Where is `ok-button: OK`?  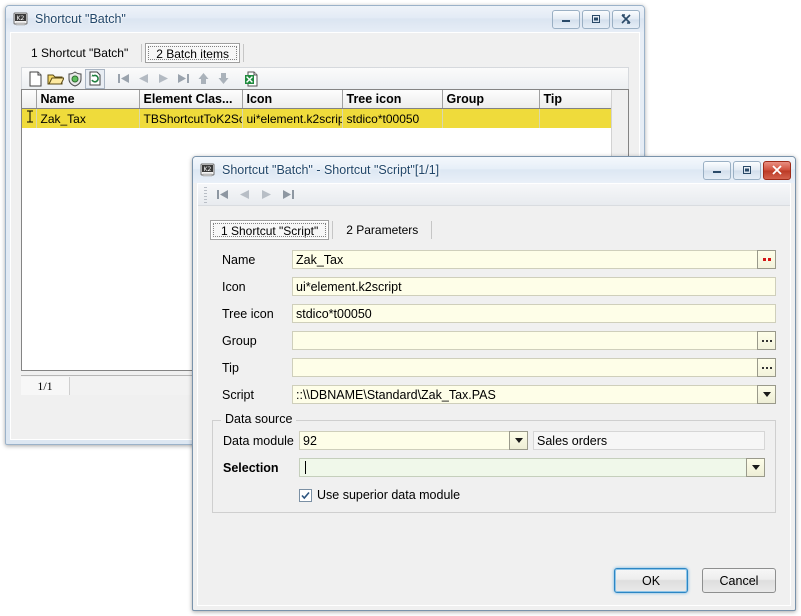 ok-button: OK is located at coordinates (651, 580).